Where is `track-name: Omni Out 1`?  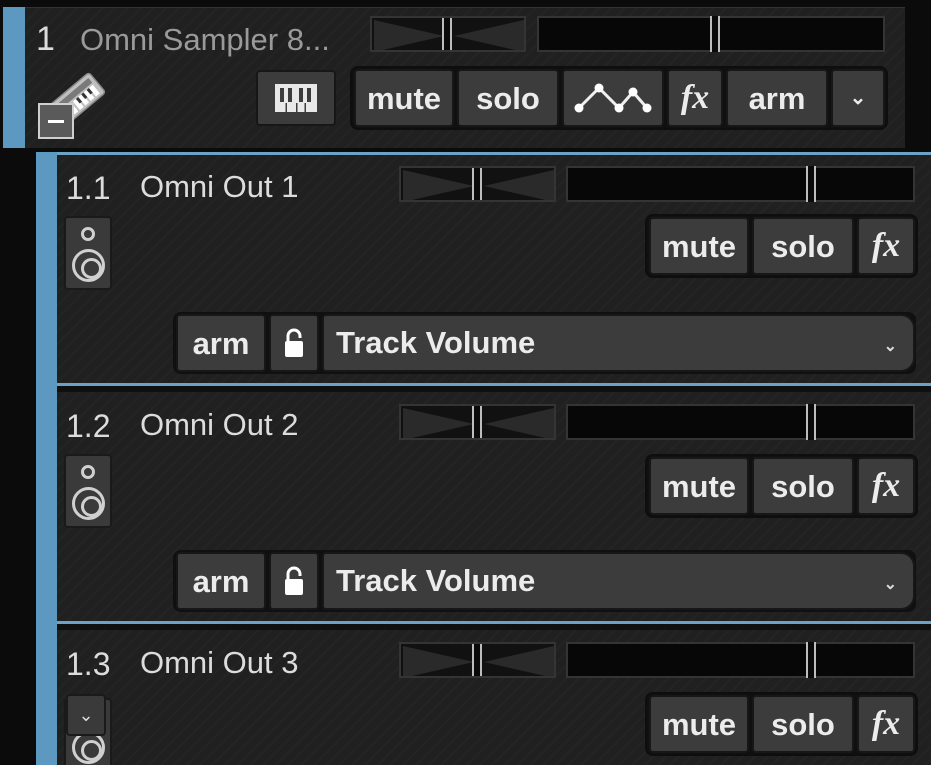 track-name: Omni Out 1 is located at coordinates (219, 187).